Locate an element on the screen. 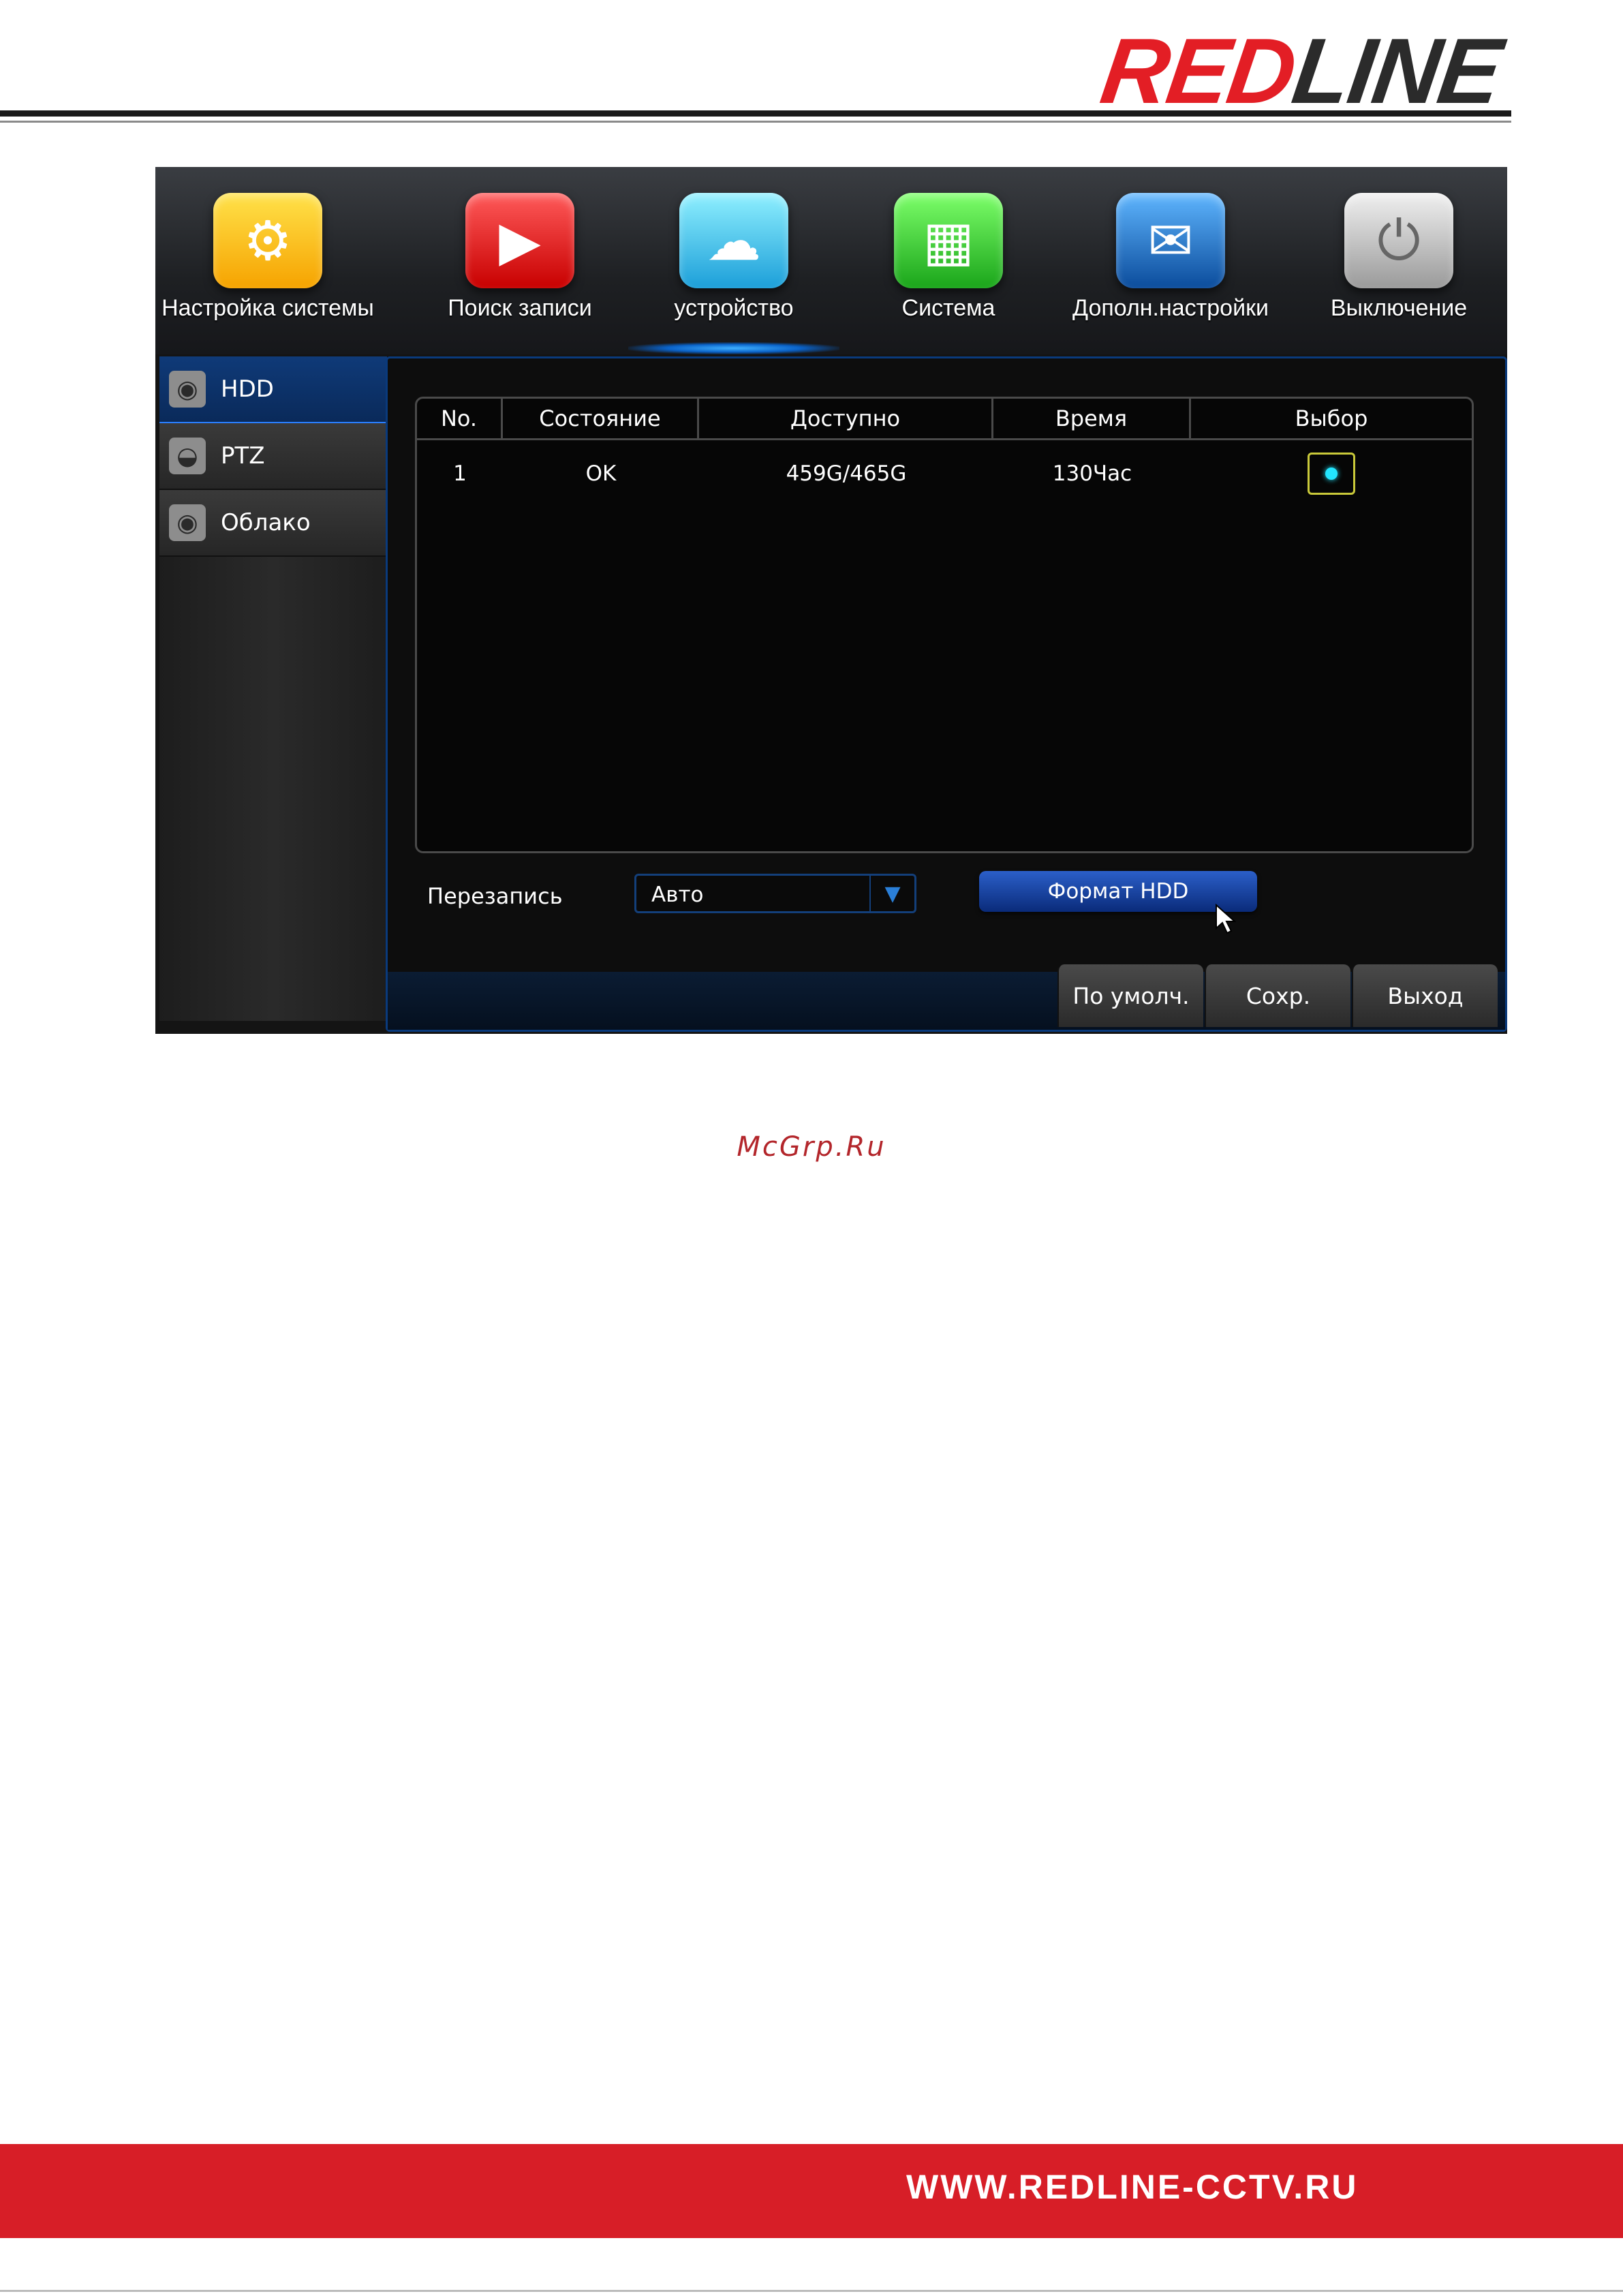 This screenshot has width=1623, height=2296. chevron-down-icon: ▼ is located at coordinates (891, 894).